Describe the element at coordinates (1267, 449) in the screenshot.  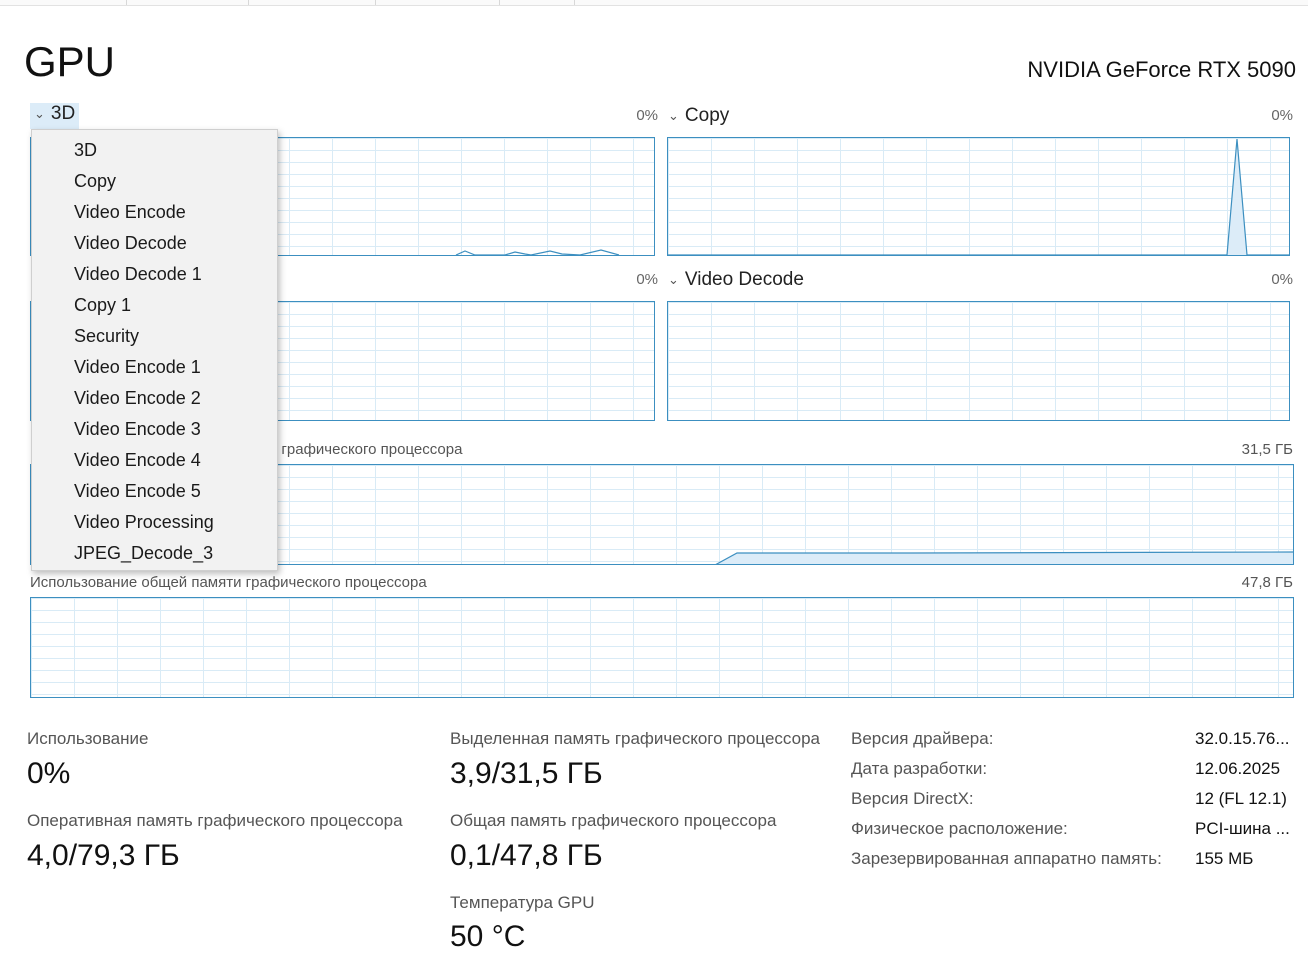
I see `dedicated-memory-graph-max: 31,5 ГБ` at that location.